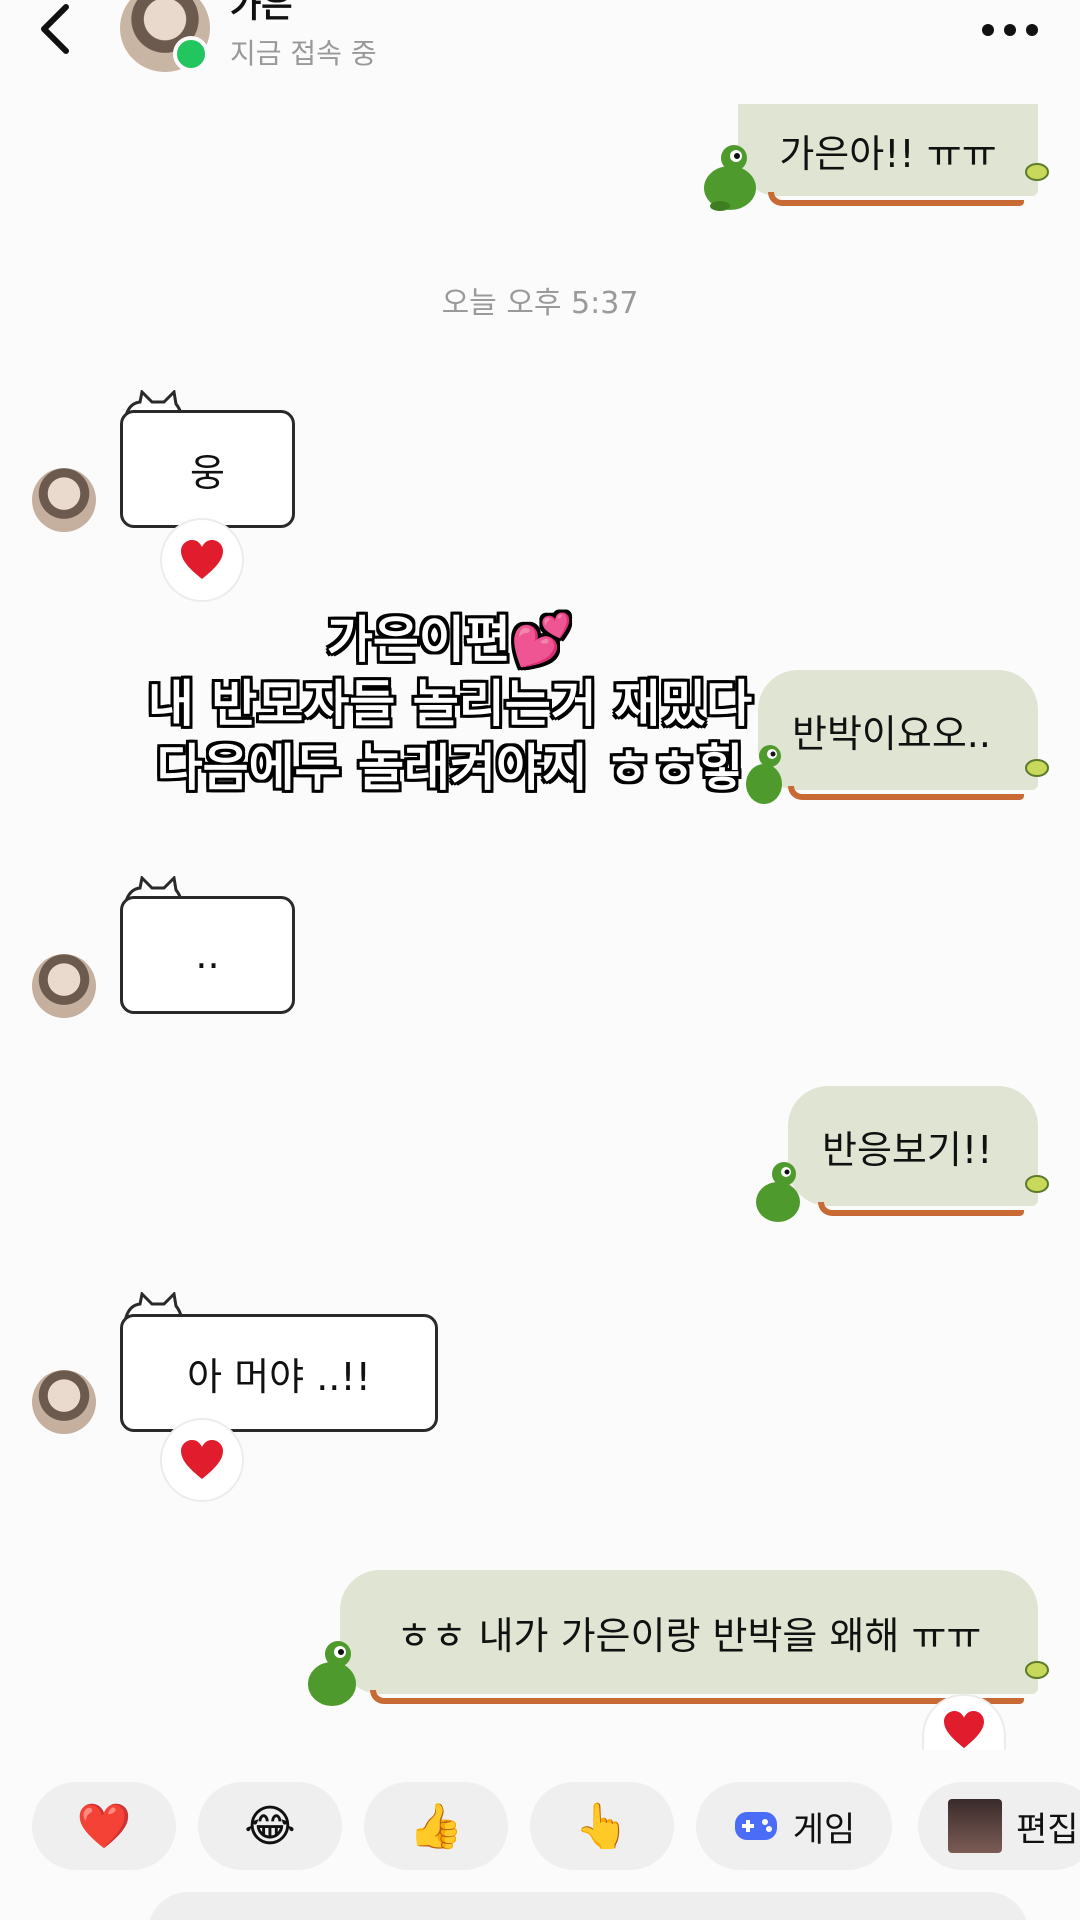 The height and width of the screenshot is (1920, 1080). I want to click on thumbs-up-icon: 👍, so click(436, 1826).